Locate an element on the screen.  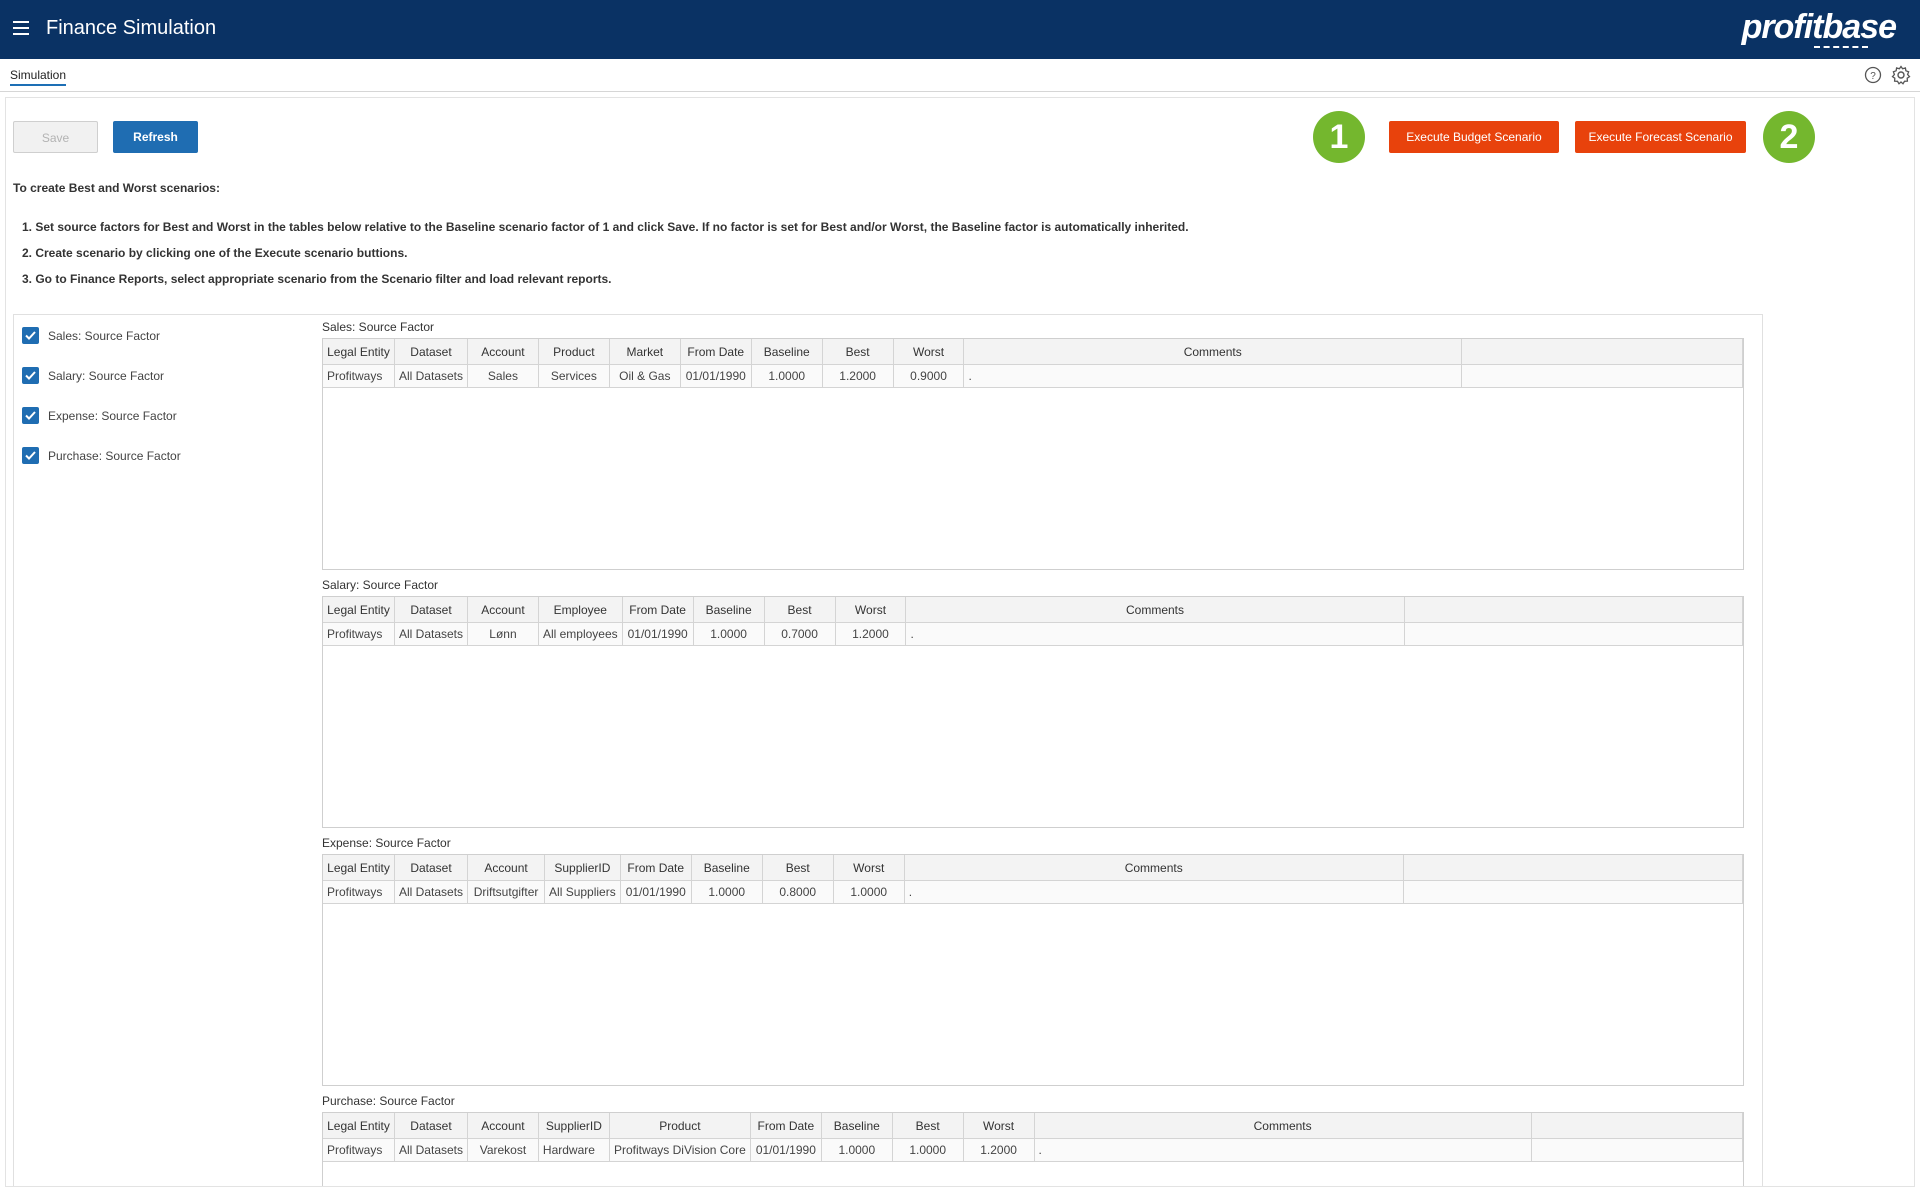
table-cell: Oil & Gas is located at coordinates (645, 376).